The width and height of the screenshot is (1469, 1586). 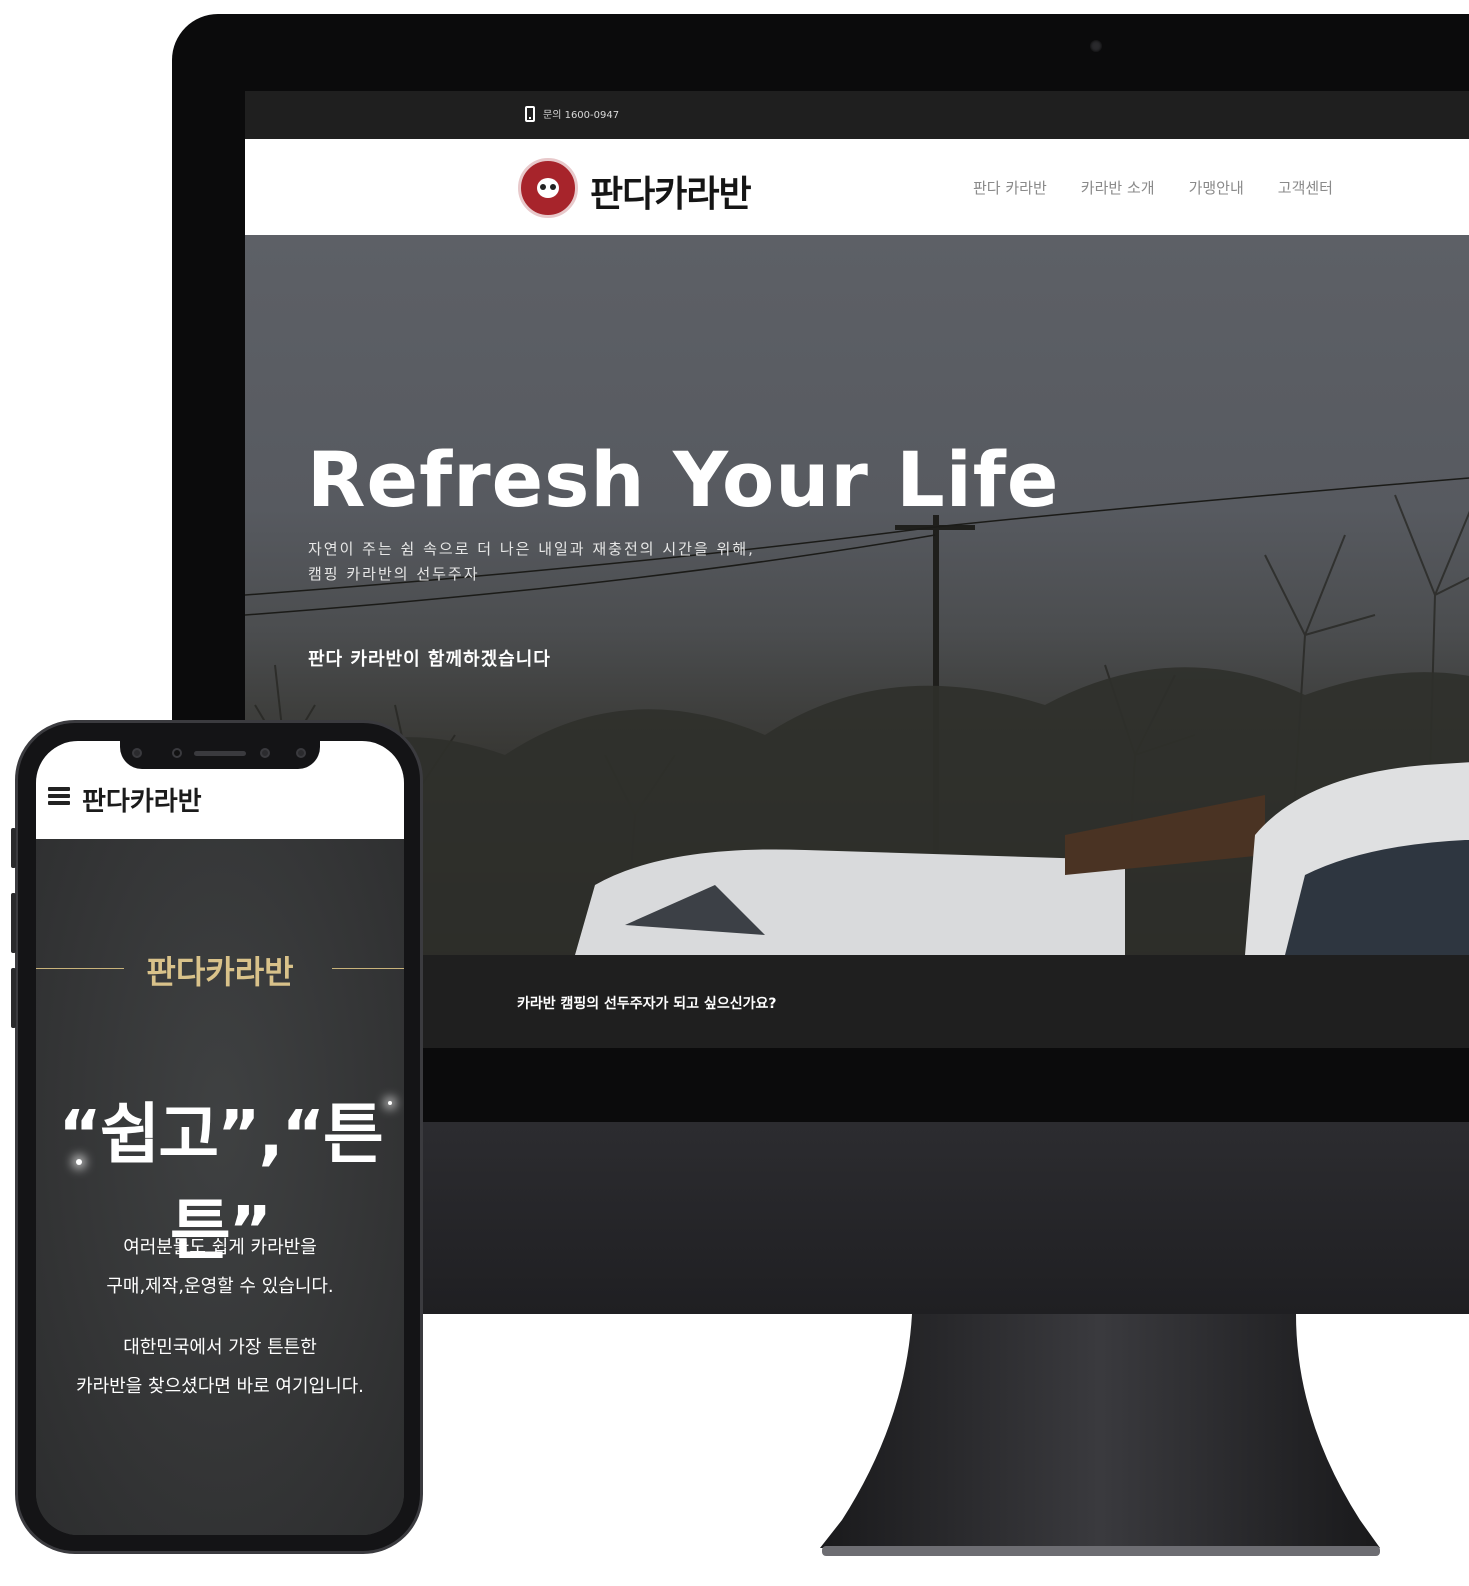 I want to click on mobile-desc-2: 대한민국에서 가장 튼튼한 카라반을 찾으셨다면 바로 여기입니다., so click(x=220, y=1367).